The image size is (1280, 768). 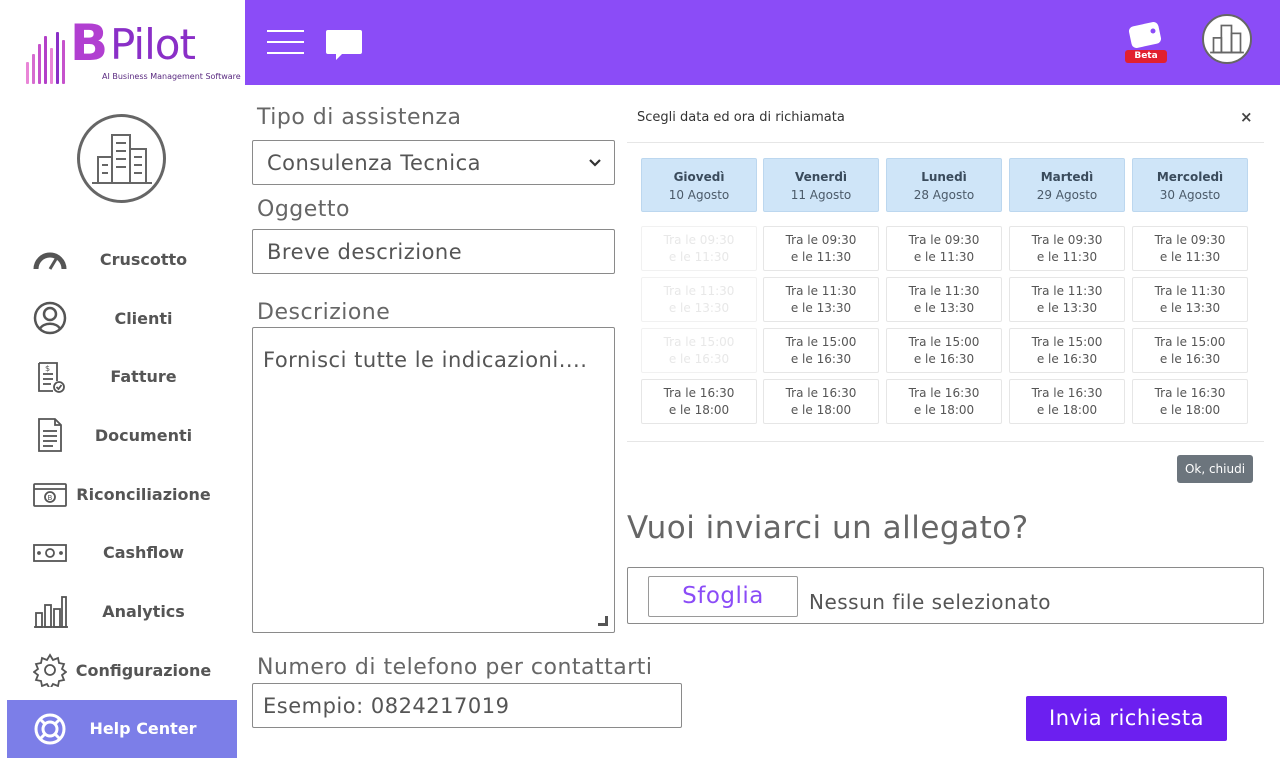 What do you see at coordinates (143, 553) in the screenshot?
I see `sidebar-item-label: Cashflow` at bounding box center [143, 553].